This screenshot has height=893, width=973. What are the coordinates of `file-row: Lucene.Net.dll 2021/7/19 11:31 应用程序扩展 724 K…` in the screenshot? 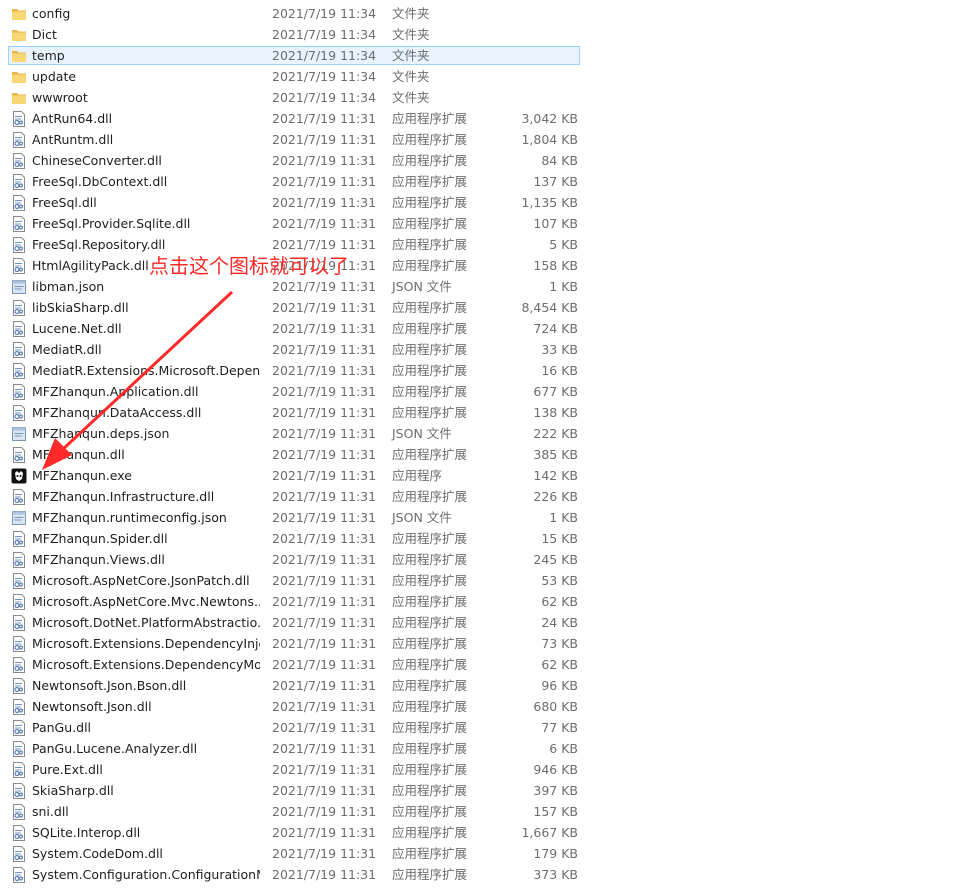 It's located at (486, 328).